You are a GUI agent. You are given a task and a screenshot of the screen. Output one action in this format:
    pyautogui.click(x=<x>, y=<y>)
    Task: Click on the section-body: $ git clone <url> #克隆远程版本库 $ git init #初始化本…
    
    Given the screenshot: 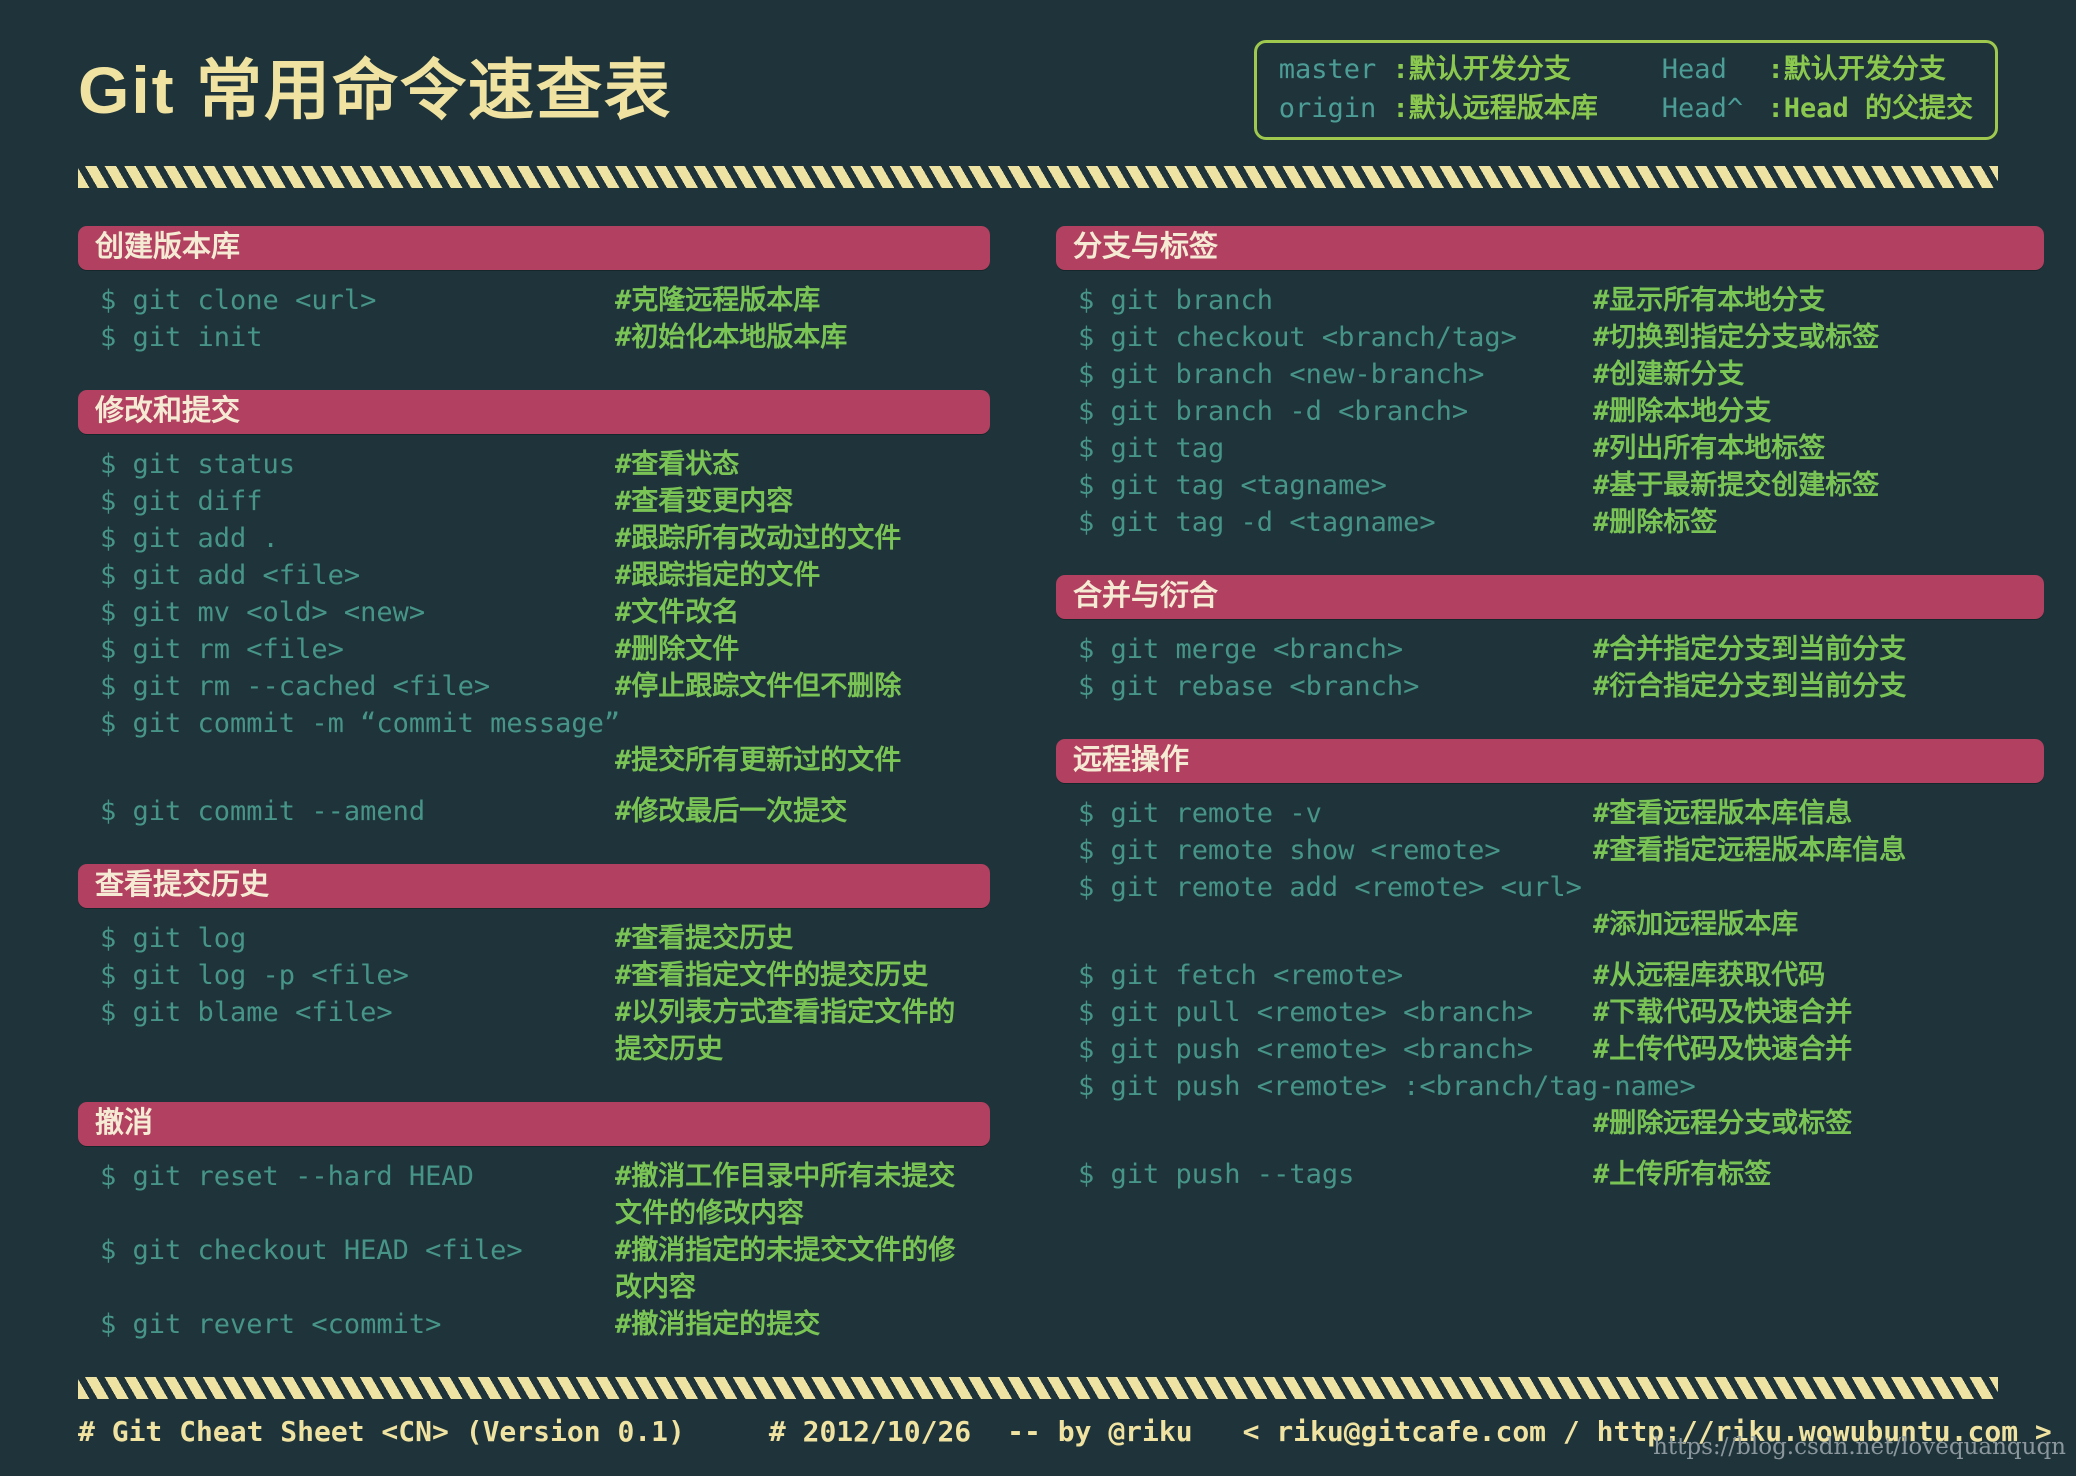 What is the action you would take?
    pyautogui.click(x=534, y=313)
    